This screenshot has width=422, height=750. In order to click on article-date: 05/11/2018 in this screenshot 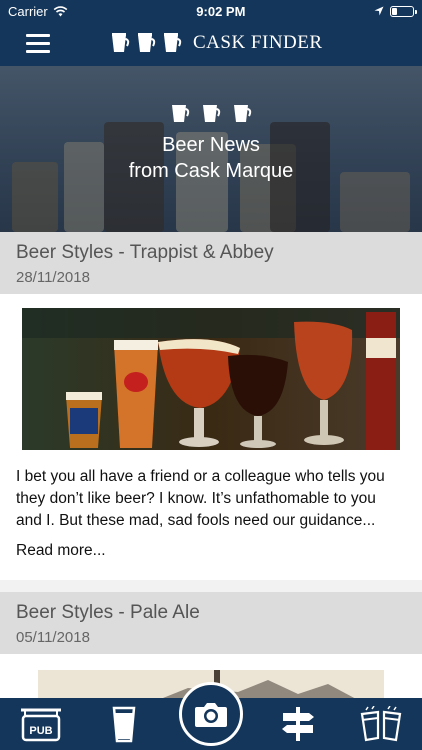, I will do `click(53, 637)`.